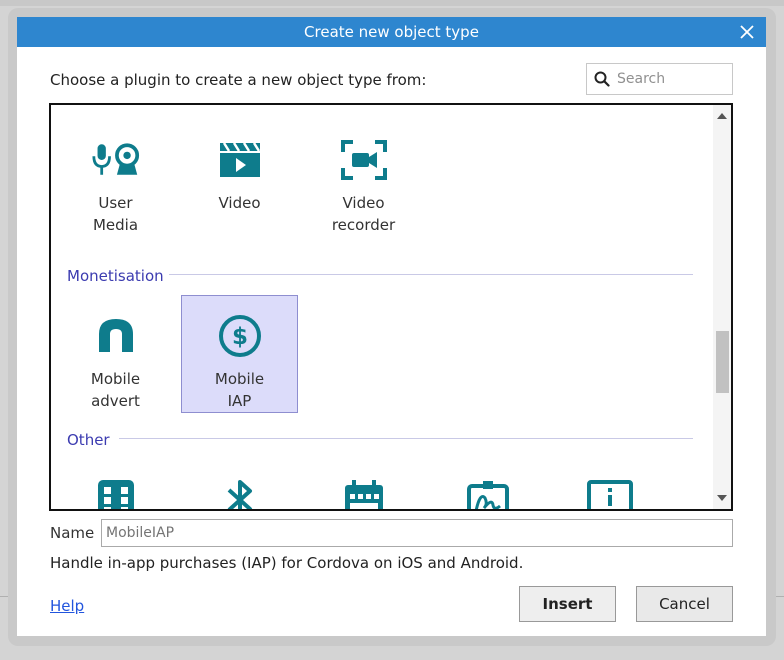 Image resolution: width=784 pixels, height=660 pixels. I want to click on help-link: Help, so click(67, 606).